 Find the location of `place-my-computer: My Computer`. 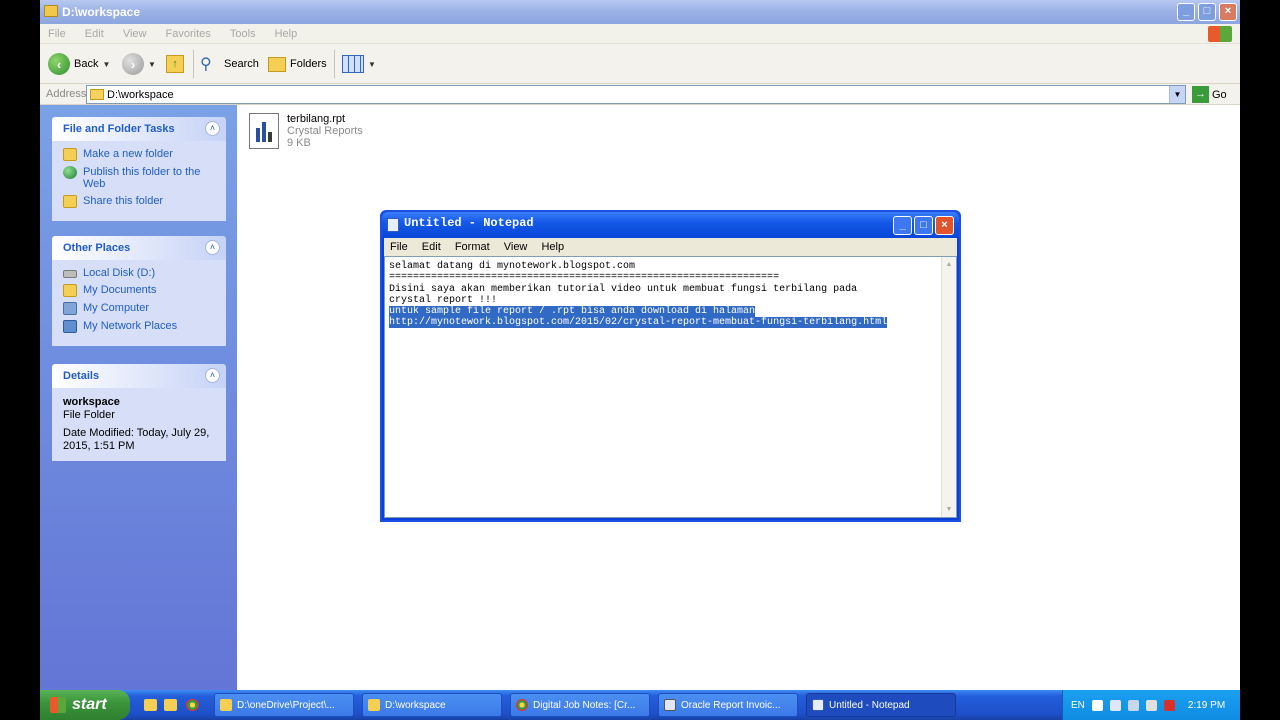

place-my-computer: My Computer is located at coordinates (140, 308).